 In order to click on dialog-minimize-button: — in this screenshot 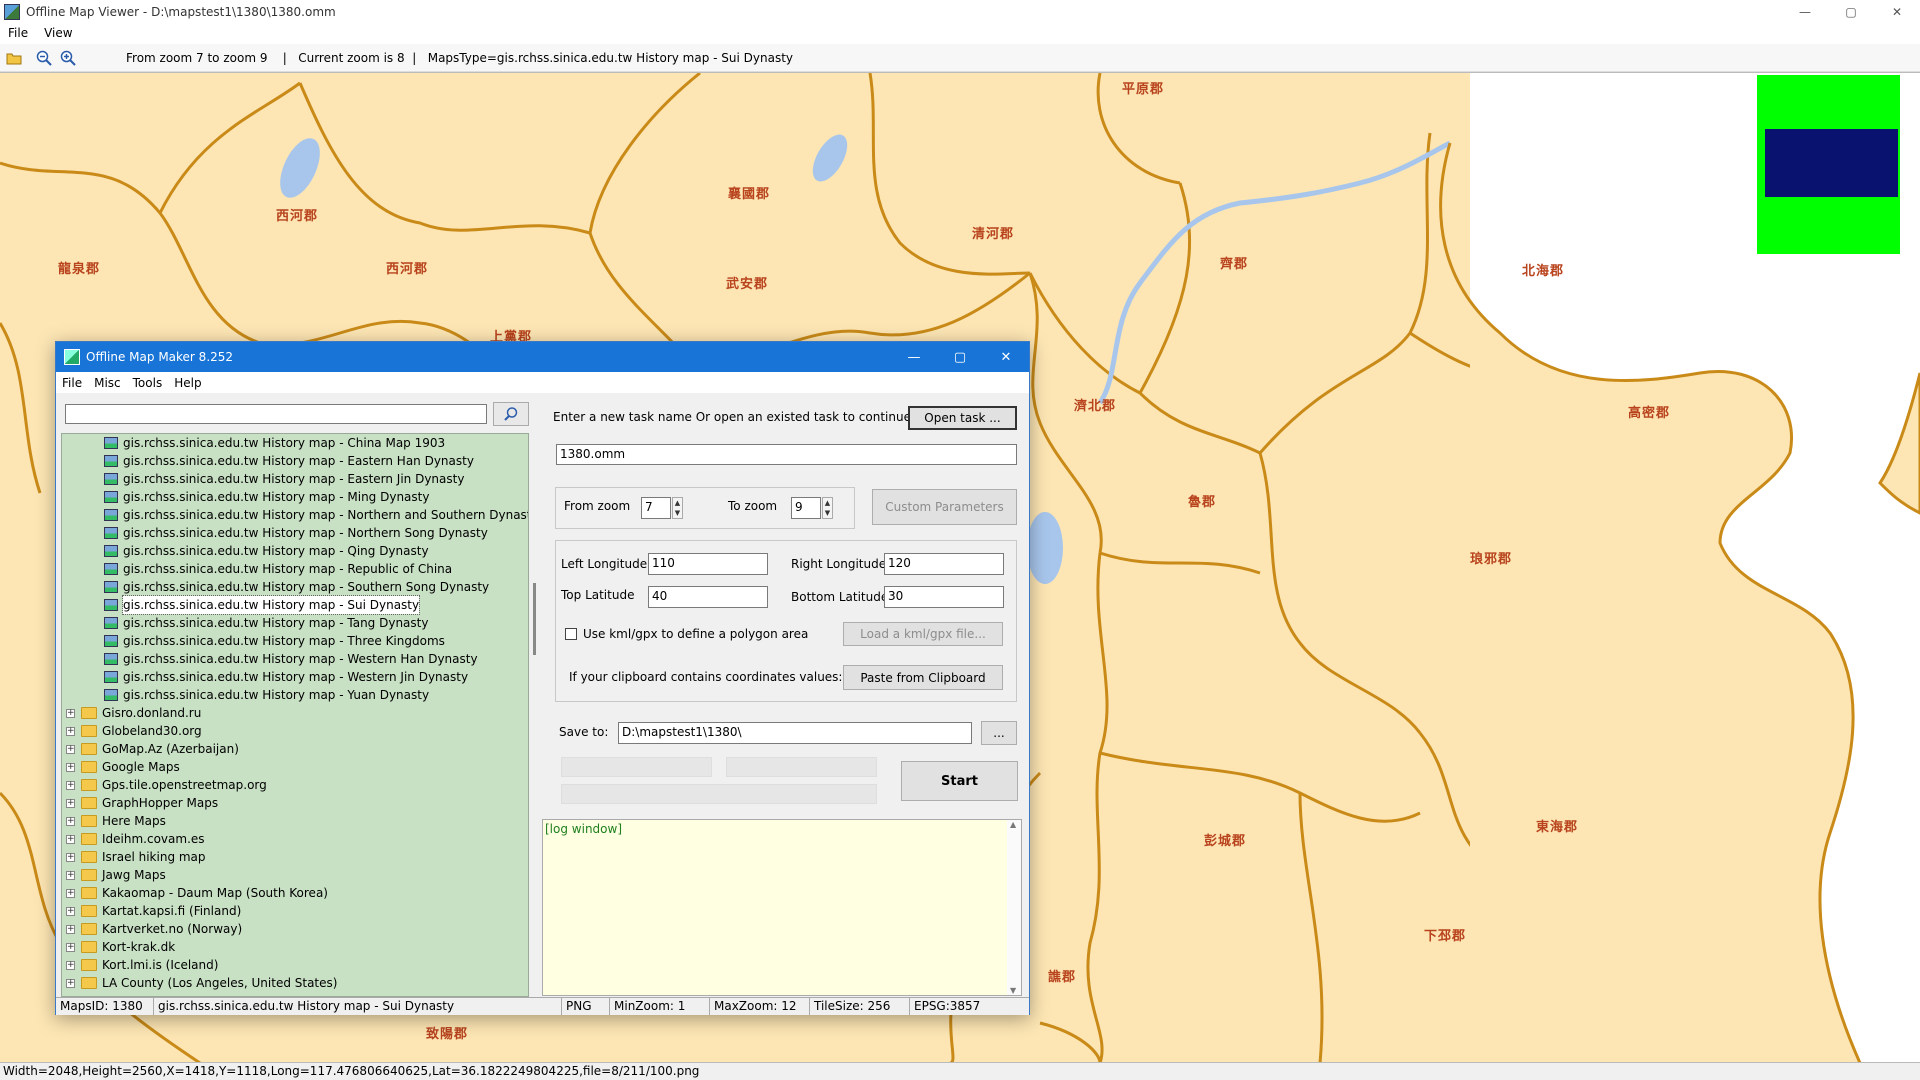, I will do `click(914, 357)`.